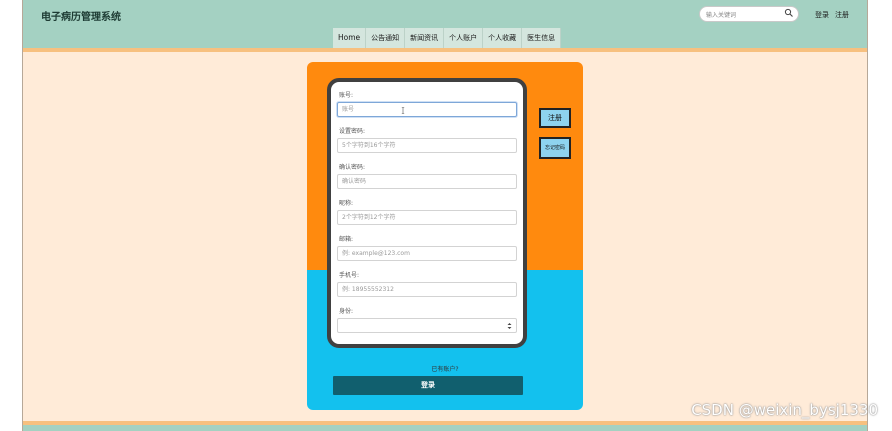  I want to click on account-input, so click(427, 109).